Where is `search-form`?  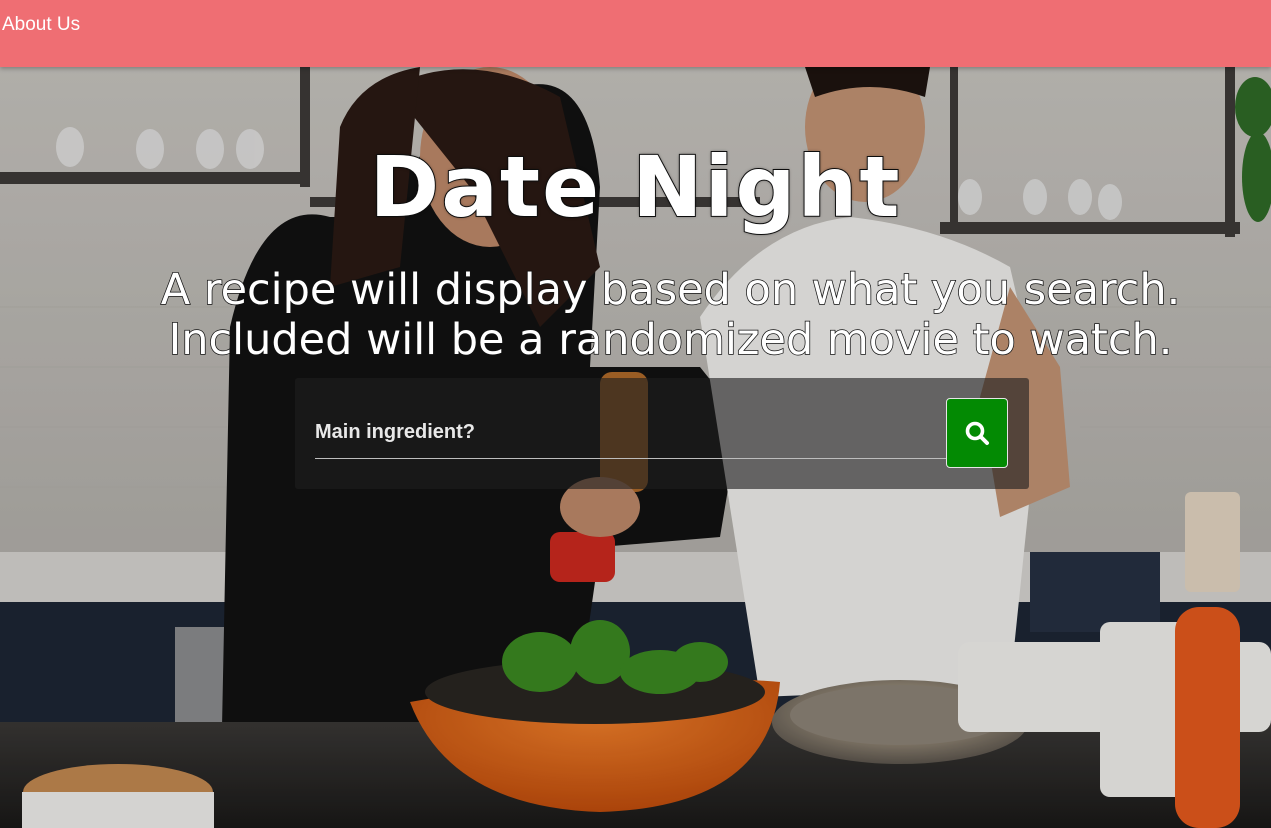 search-form is located at coordinates (662, 433).